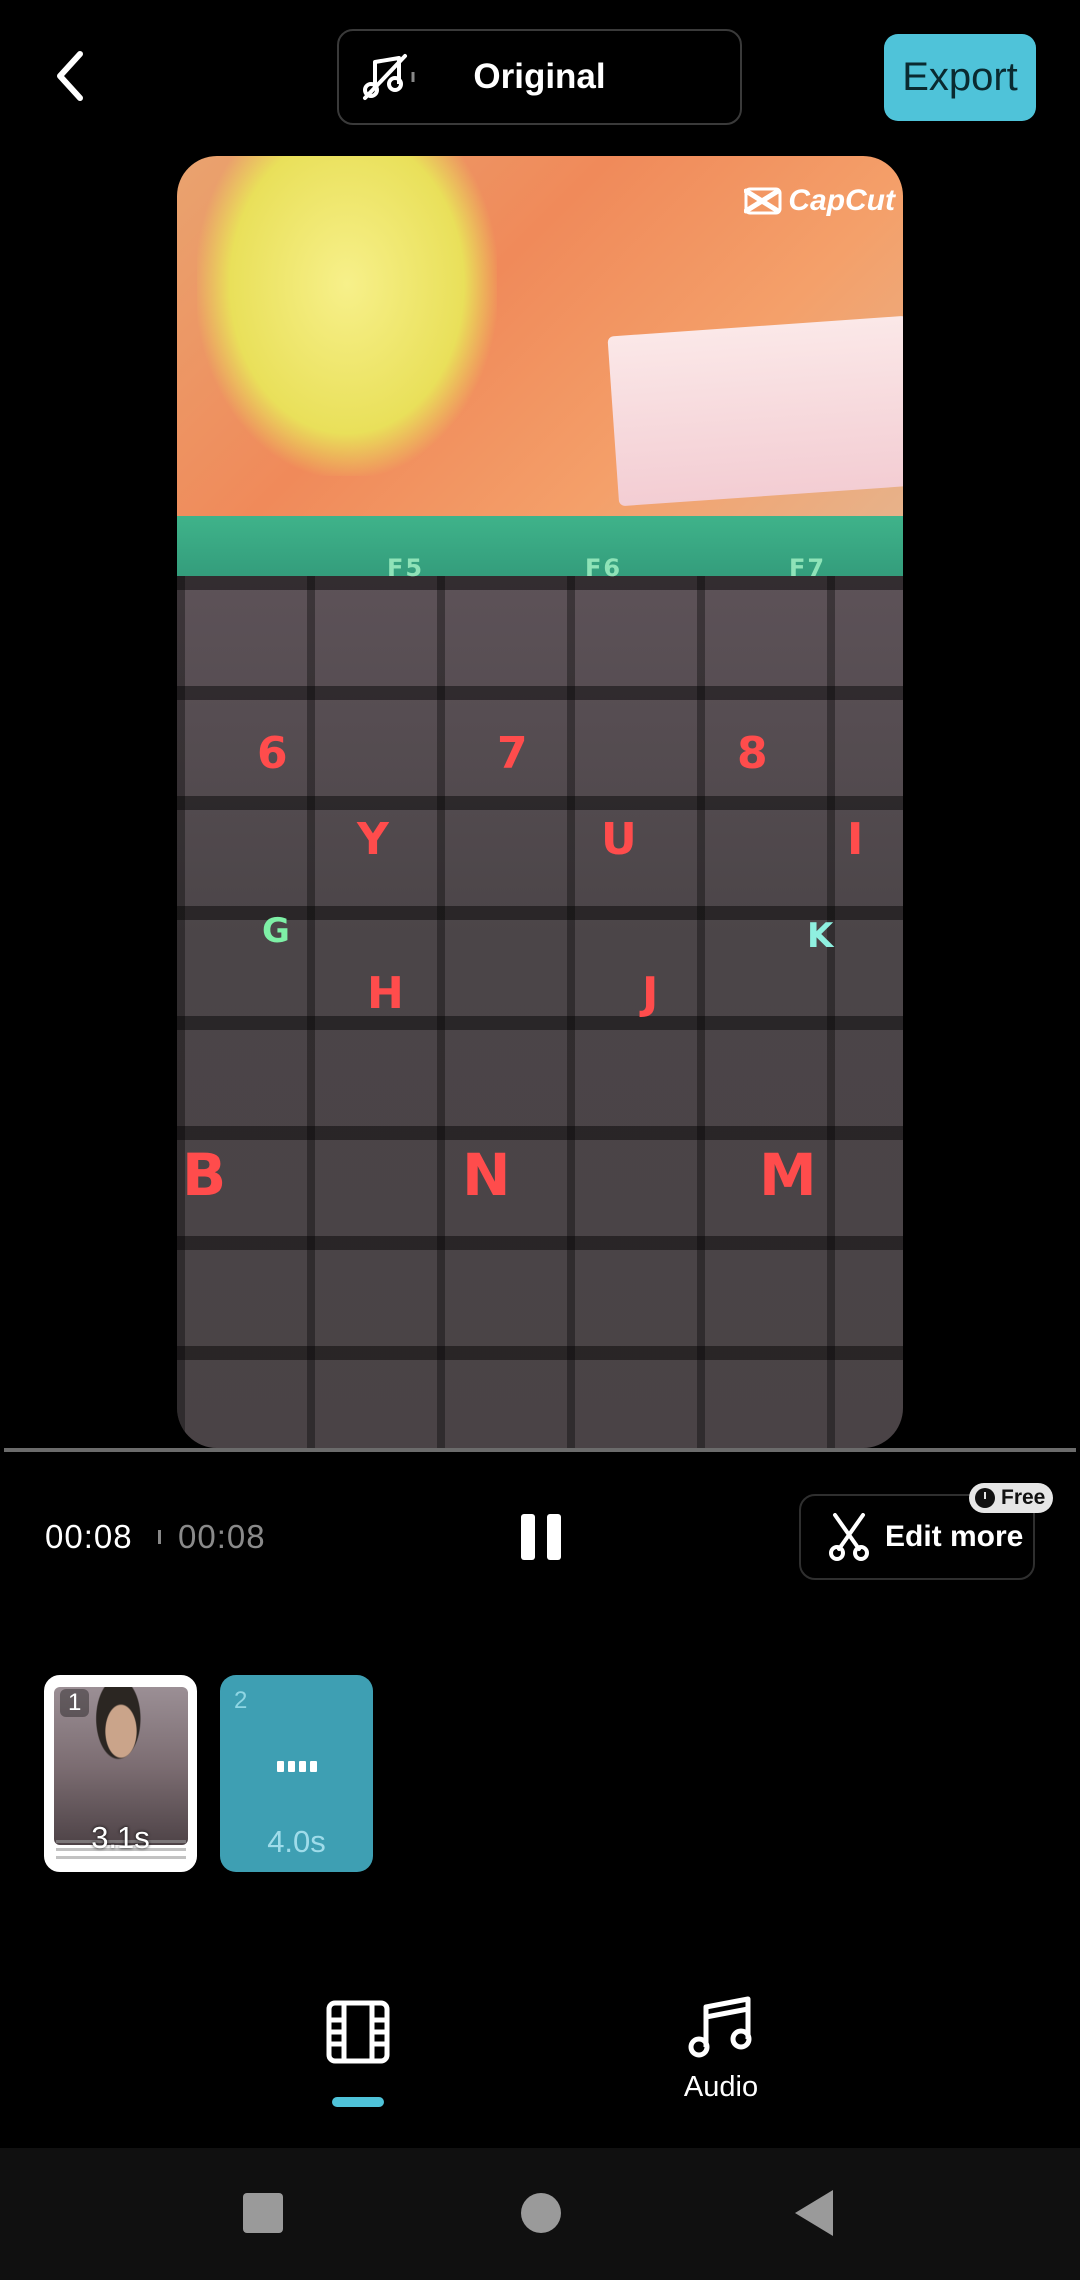 This screenshot has width=1080, height=2280. Describe the element at coordinates (222, 1536) in the screenshot. I see `total-time: 00:08` at that location.